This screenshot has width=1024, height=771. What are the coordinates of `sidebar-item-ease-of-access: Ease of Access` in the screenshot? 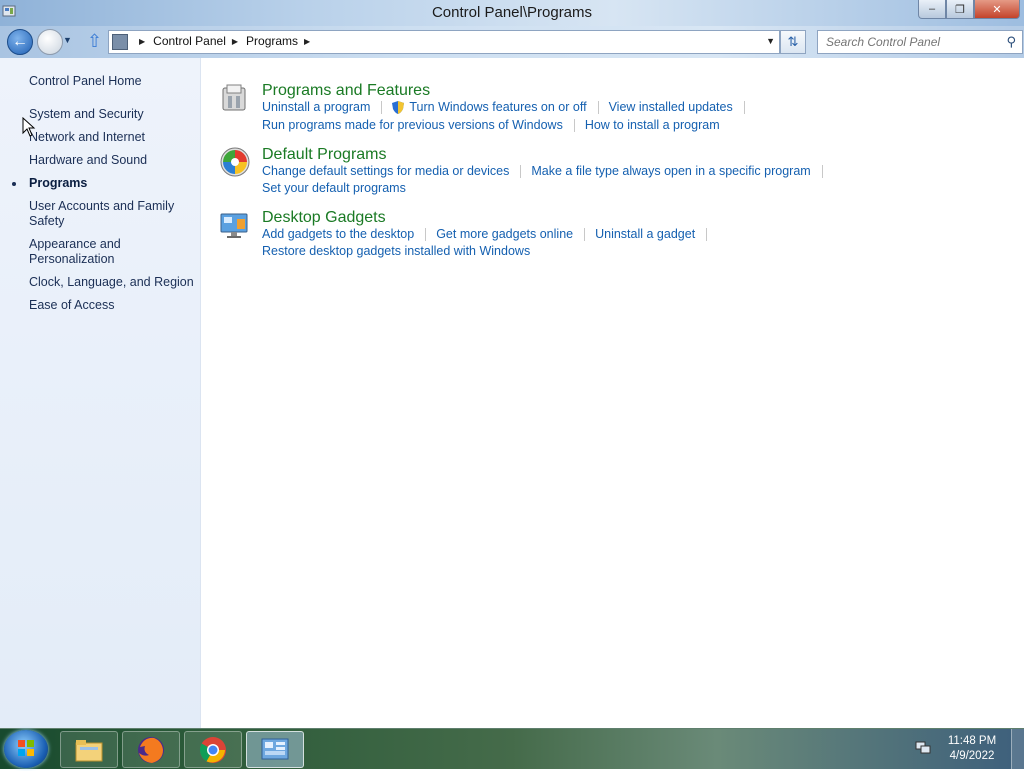 It's located at (111, 305).